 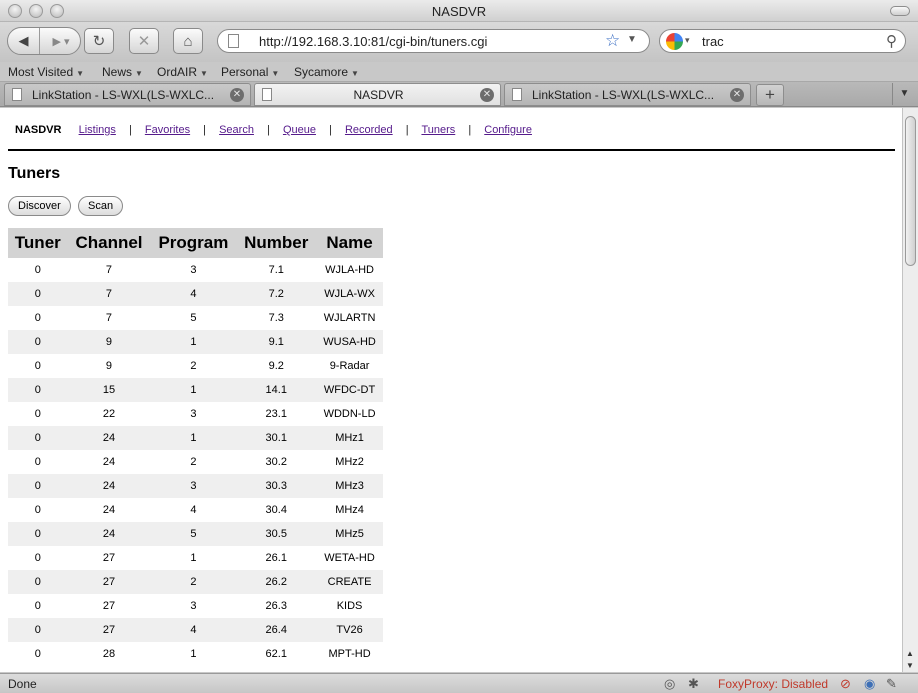 What do you see at coordinates (276, 270) in the screenshot?
I see `cell-number: 7.1` at bounding box center [276, 270].